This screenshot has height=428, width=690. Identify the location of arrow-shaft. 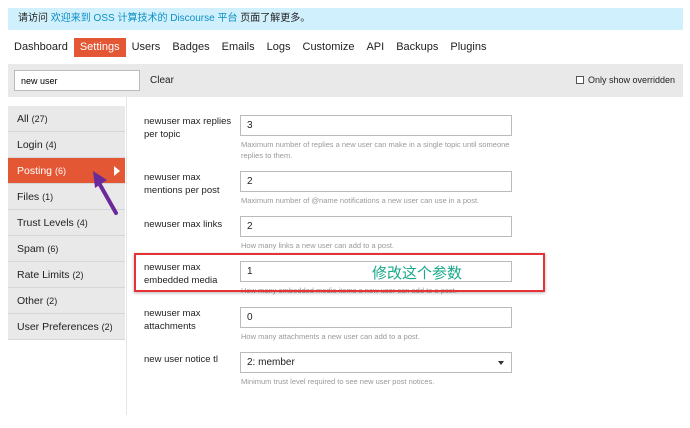
(107, 198).